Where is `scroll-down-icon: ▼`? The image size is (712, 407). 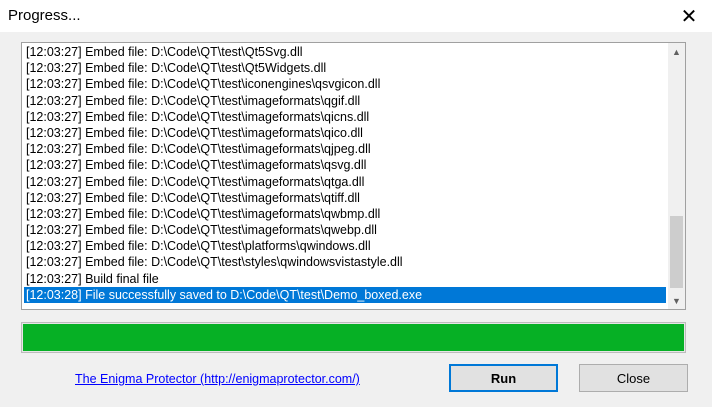
scroll-down-icon: ▼ is located at coordinates (676, 300).